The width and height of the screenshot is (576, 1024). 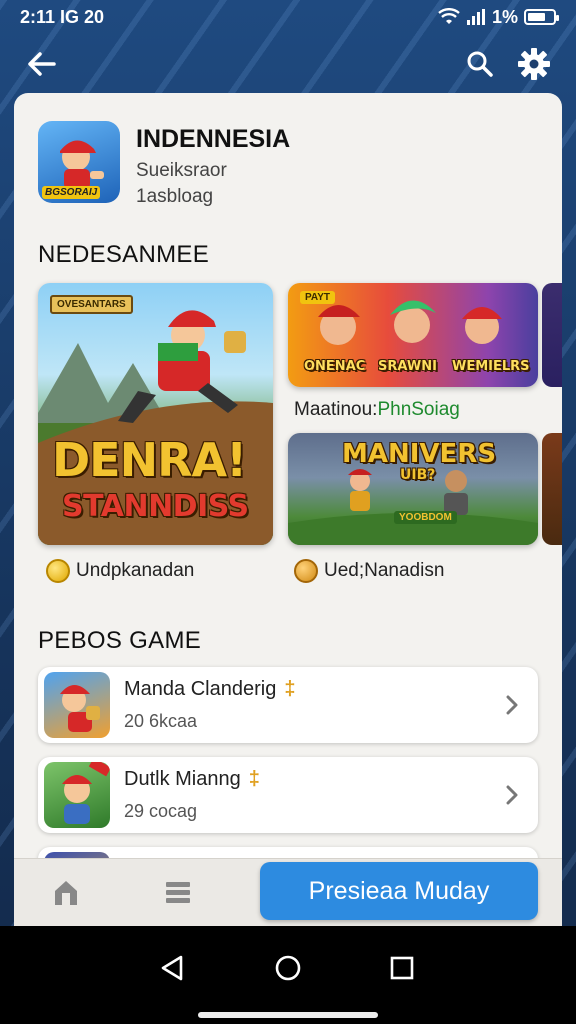 I want to click on featured-big-tile: OVESANTARS DENRA! STANNDISS, so click(x=155, y=414).